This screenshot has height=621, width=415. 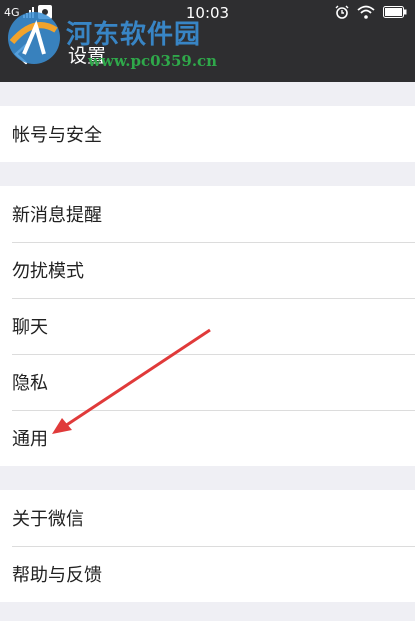 What do you see at coordinates (87, 56) in the screenshot?
I see `page-title: 设置` at bounding box center [87, 56].